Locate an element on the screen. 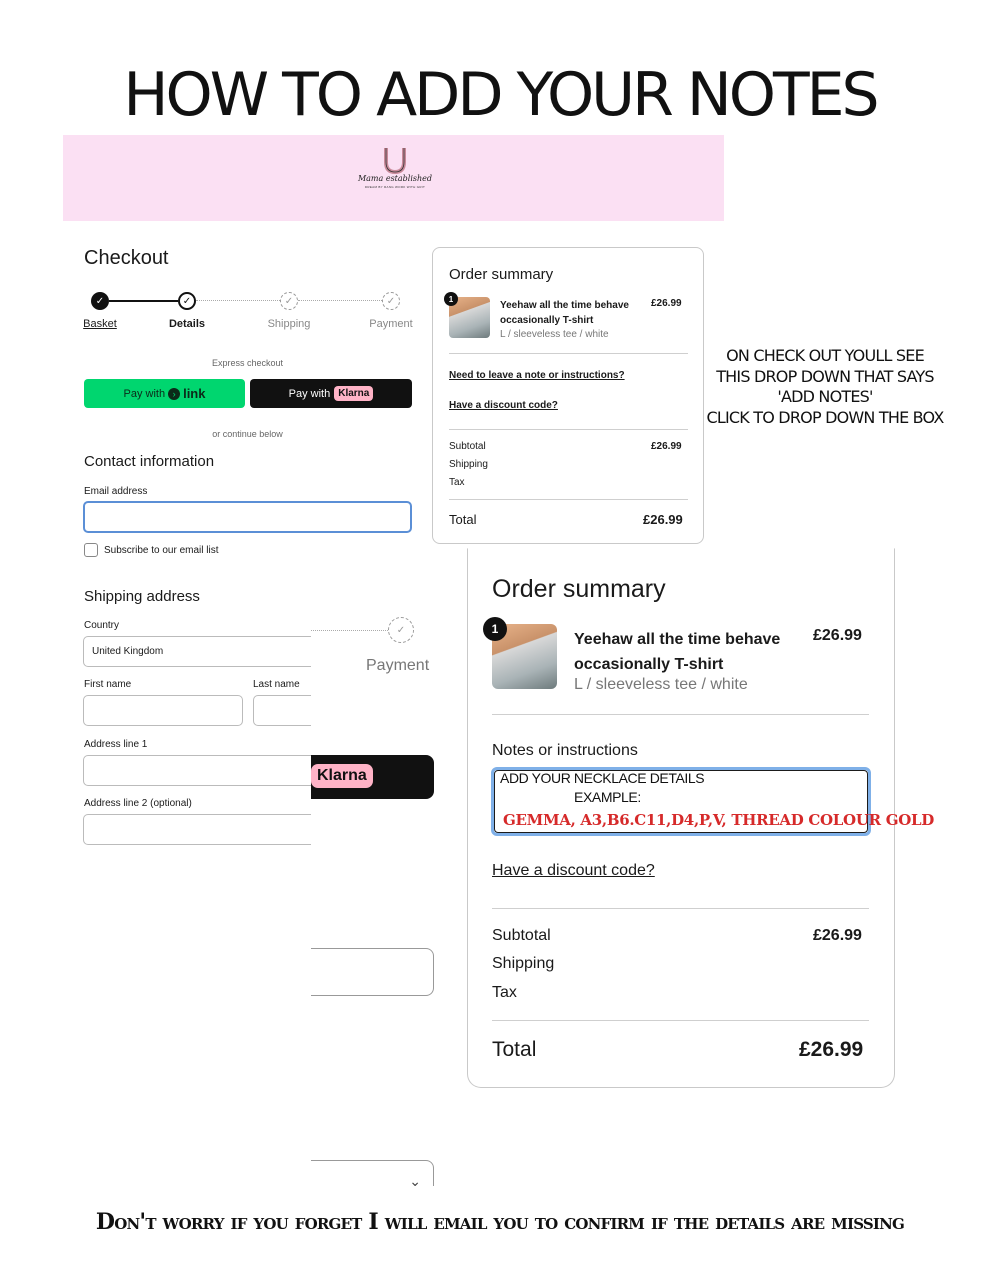 The height and width of the screenshot is (1264, 1000). email-label: Email address is located at coordinates (116, 491).